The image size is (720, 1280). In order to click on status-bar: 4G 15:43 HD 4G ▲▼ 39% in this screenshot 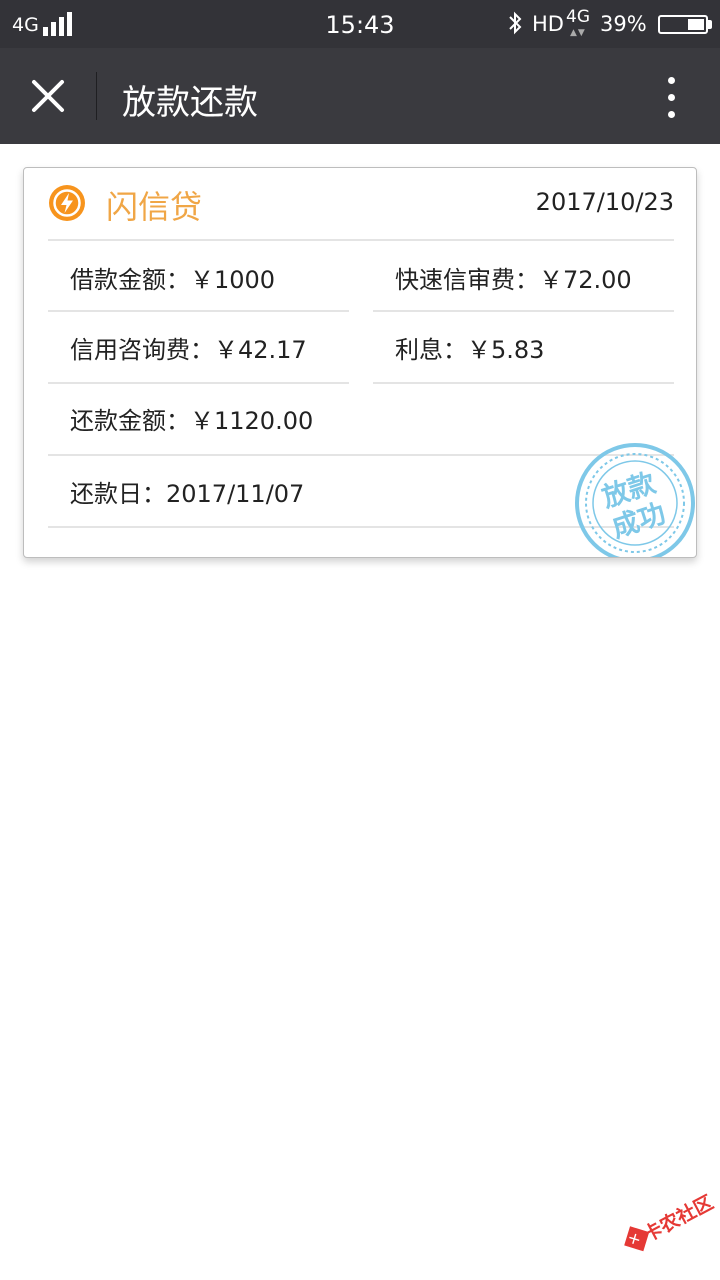, I will do `click(360, 24)`.